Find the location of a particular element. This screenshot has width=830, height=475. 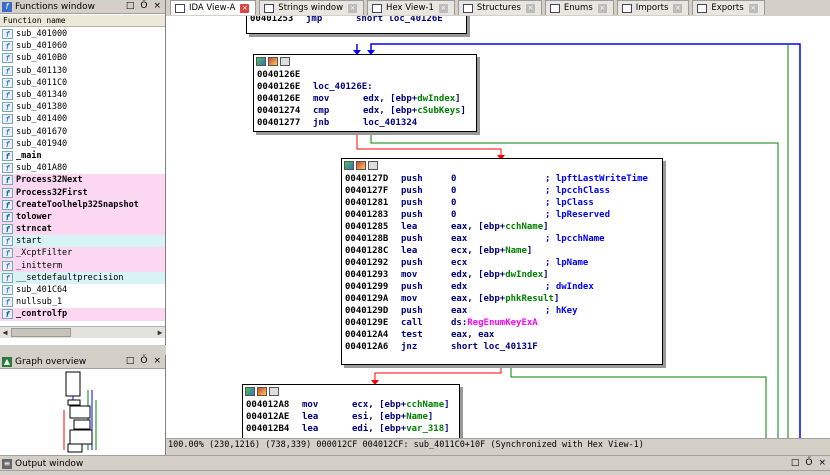

function-list-item: f strncat is located at coordinates (82, 229).